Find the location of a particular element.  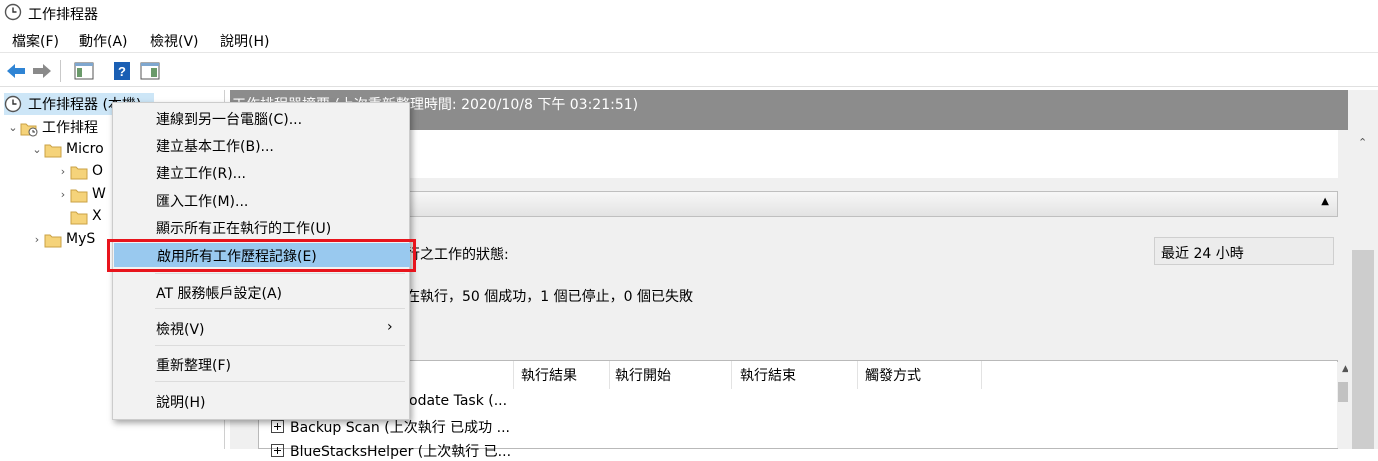

tree-microsoft-label: Micro is located at coordinates (85, 149).